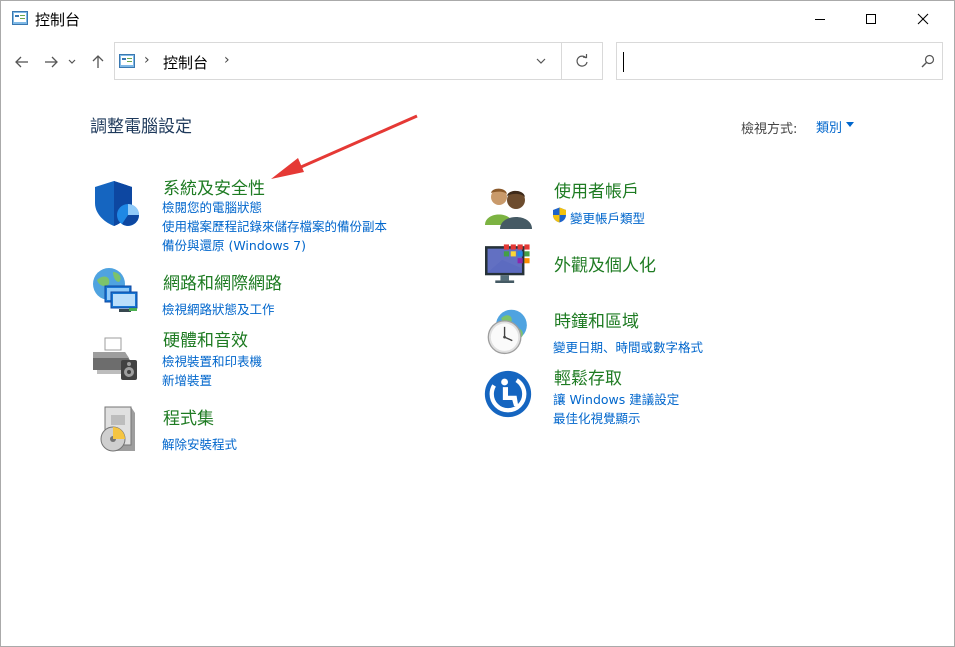 The width and height of the screenshot is (955, 647). Describe the element at coordinates (588, 376) in the screenshot. I see `category-title-ease-of-access: 輕鬆存取` at that location.